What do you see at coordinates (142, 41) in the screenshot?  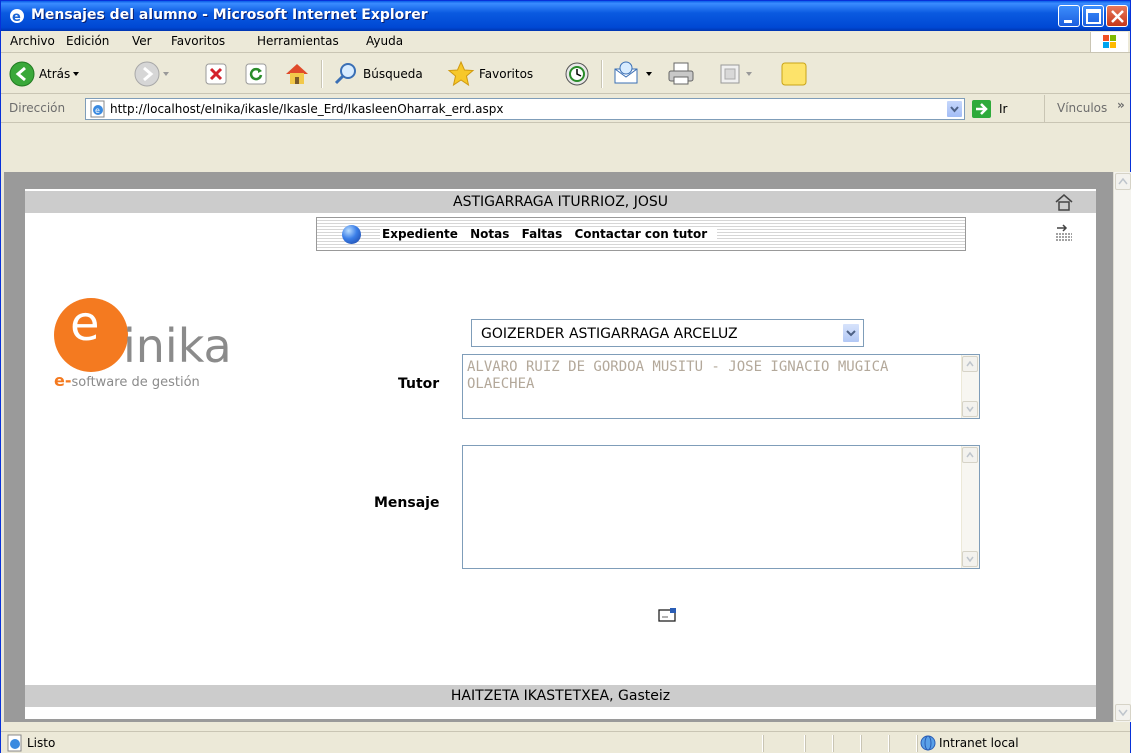 I see `menu-ver: Ver` at bounding box center [142, 41].